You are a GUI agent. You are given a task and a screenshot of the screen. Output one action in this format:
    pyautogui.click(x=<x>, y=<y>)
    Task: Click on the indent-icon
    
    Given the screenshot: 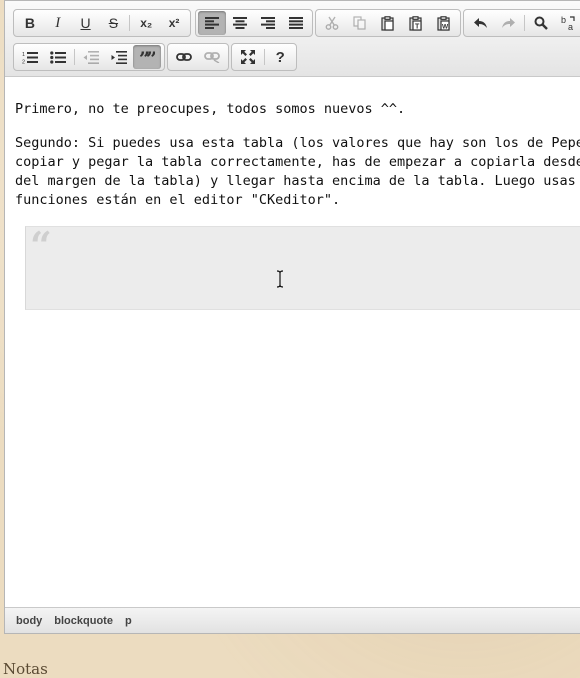 What is the action you would take?
    pyautogui.click(x=119, y=57)
    